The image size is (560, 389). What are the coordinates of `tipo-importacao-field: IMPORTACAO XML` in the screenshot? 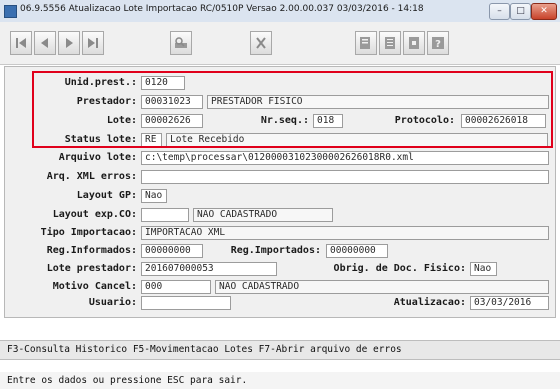 It's located at (345, 233).